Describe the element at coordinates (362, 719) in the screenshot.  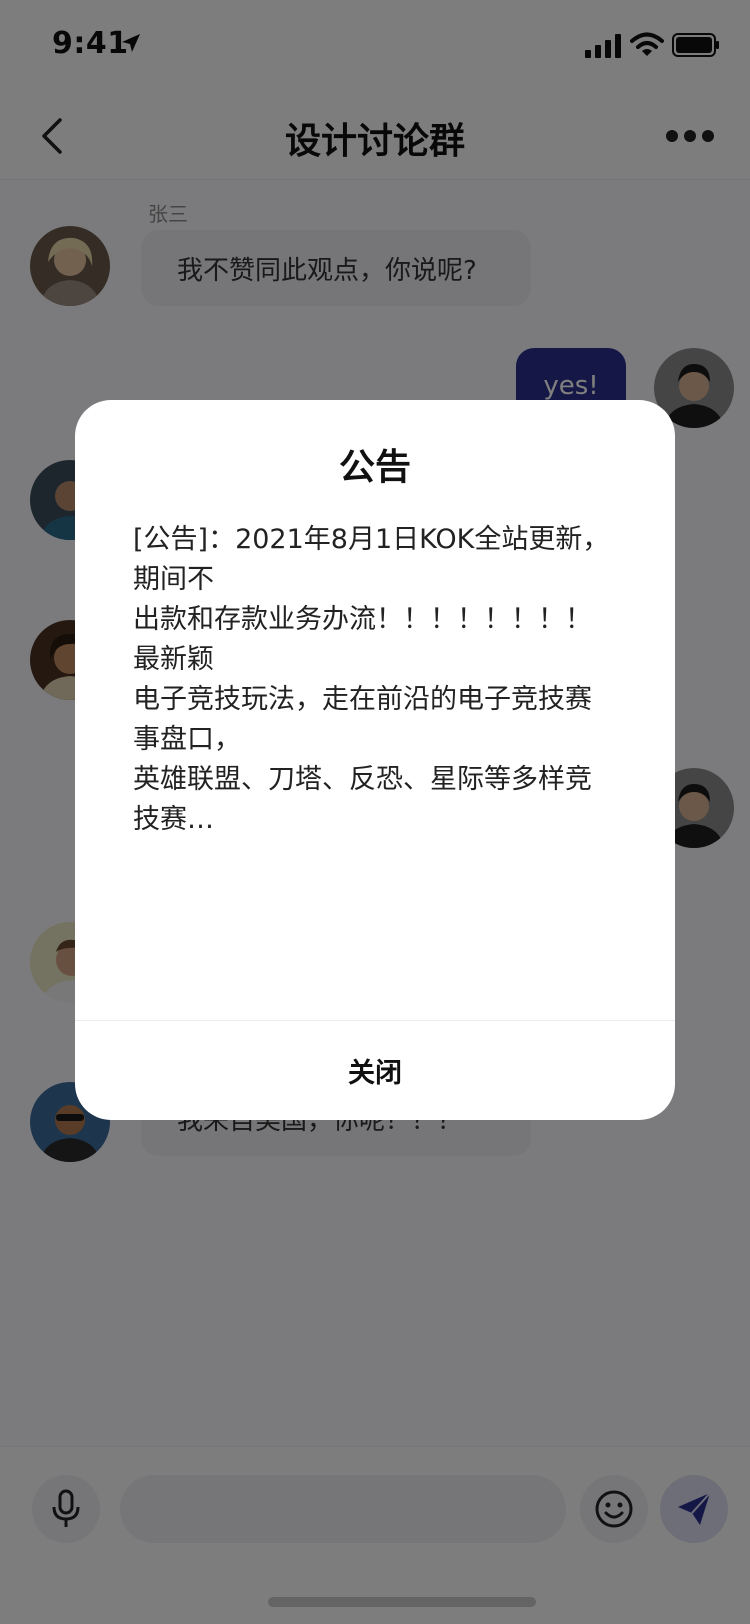
I see `announcement-line: 电子竞技玩法，走在前沿的电子竞技赛事盘口，` at that location.